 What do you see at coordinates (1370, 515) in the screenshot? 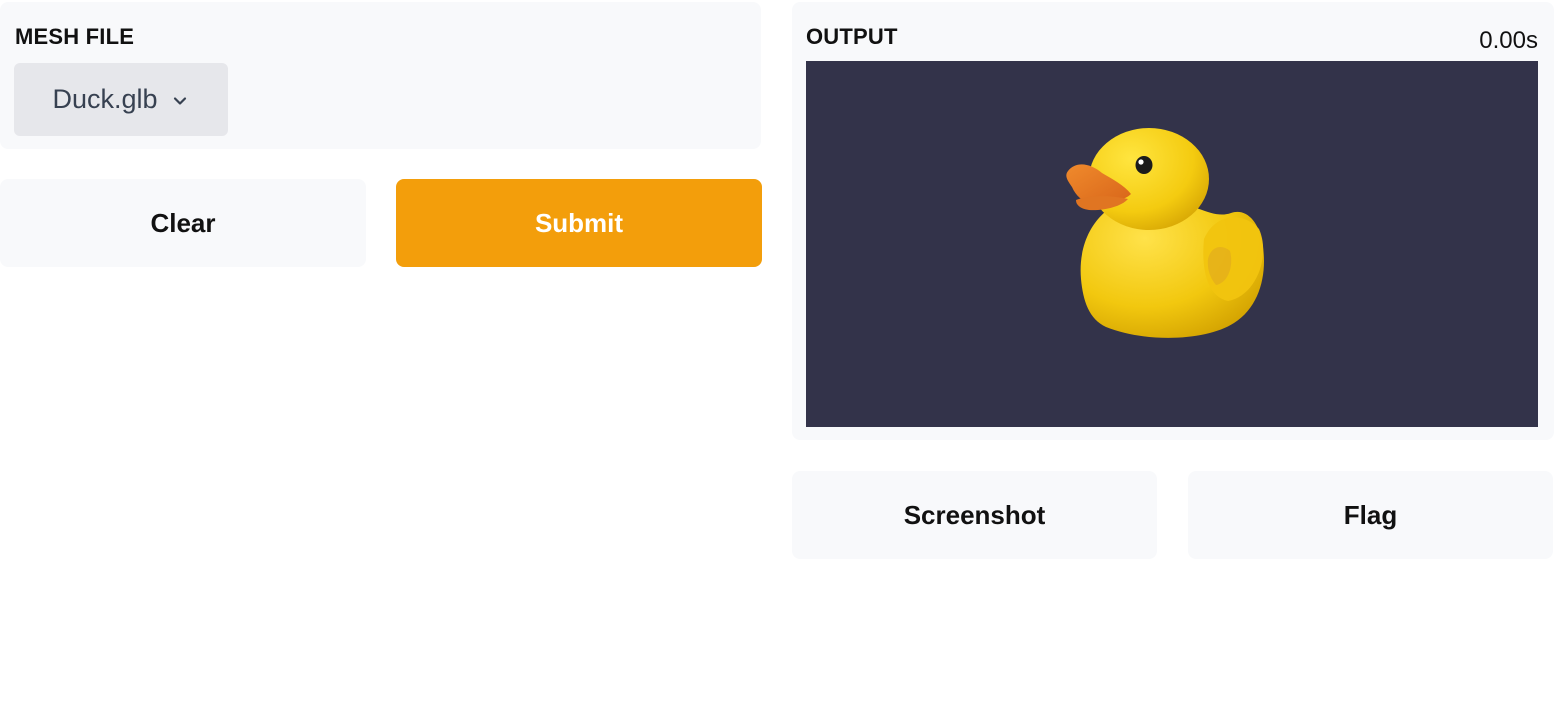
I see `flag-button: Flag` at bounding box center [1370, 515].